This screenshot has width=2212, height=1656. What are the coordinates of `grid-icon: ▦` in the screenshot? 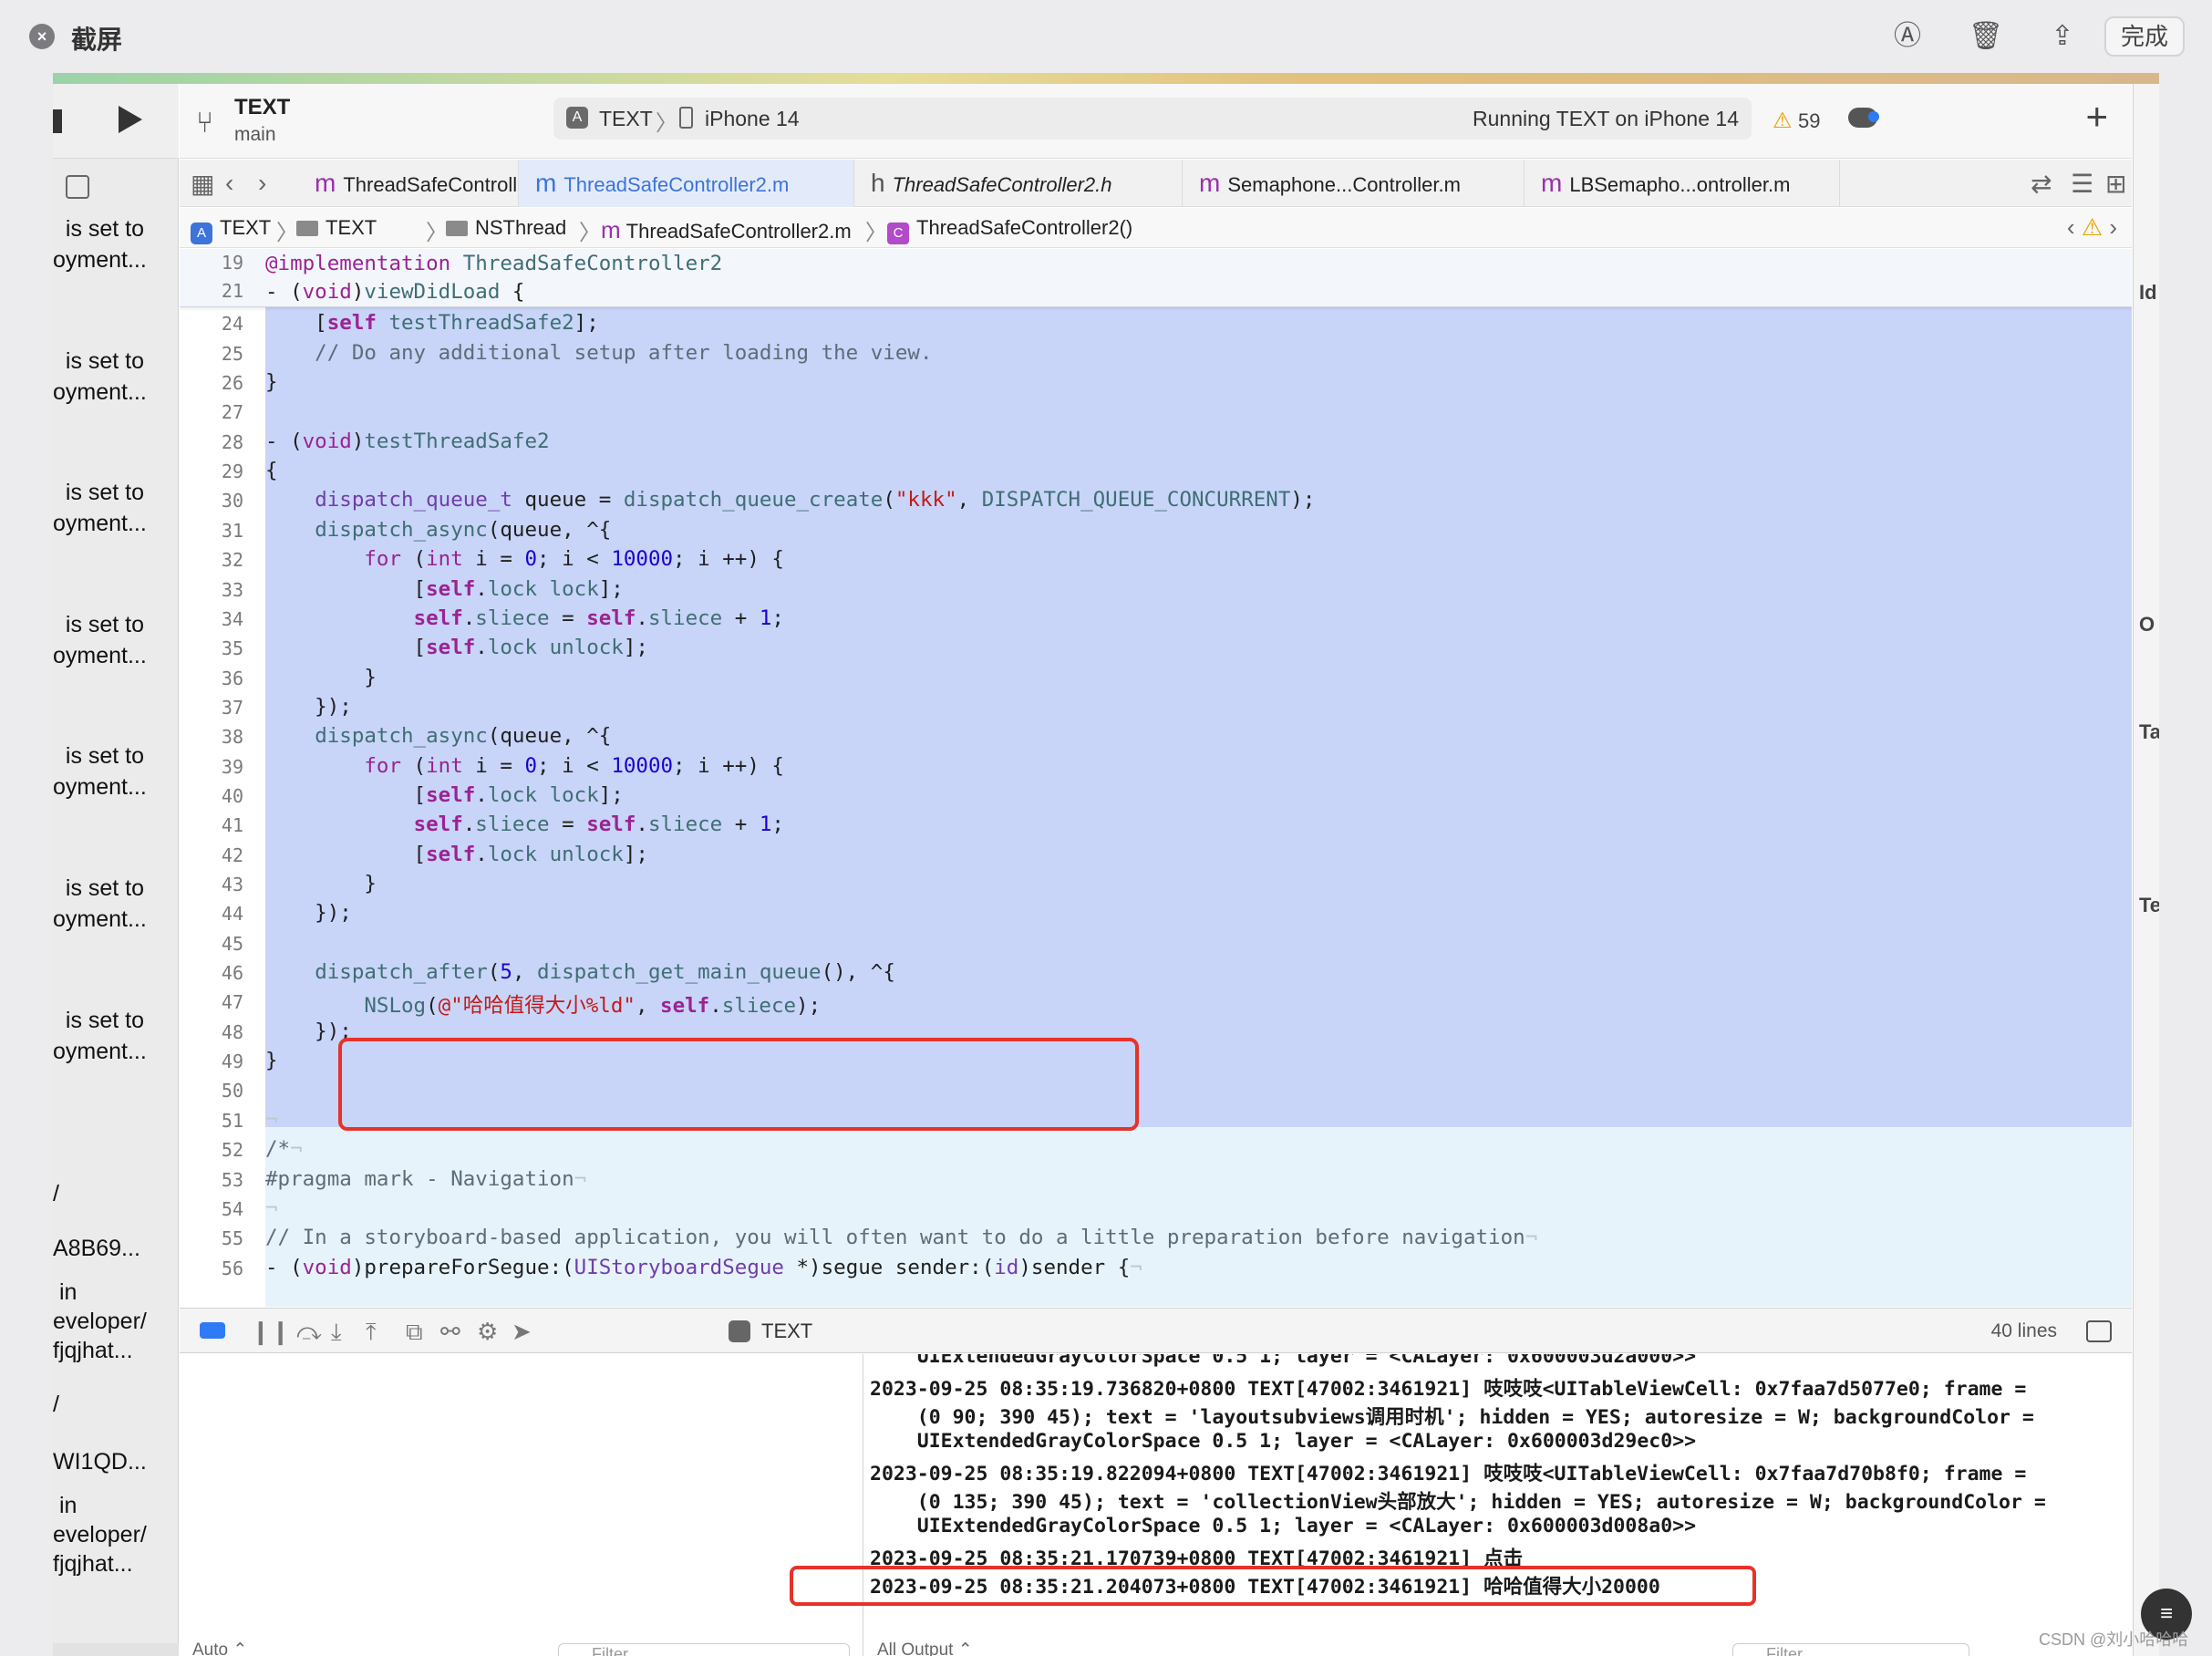 It's located at (203, 184).